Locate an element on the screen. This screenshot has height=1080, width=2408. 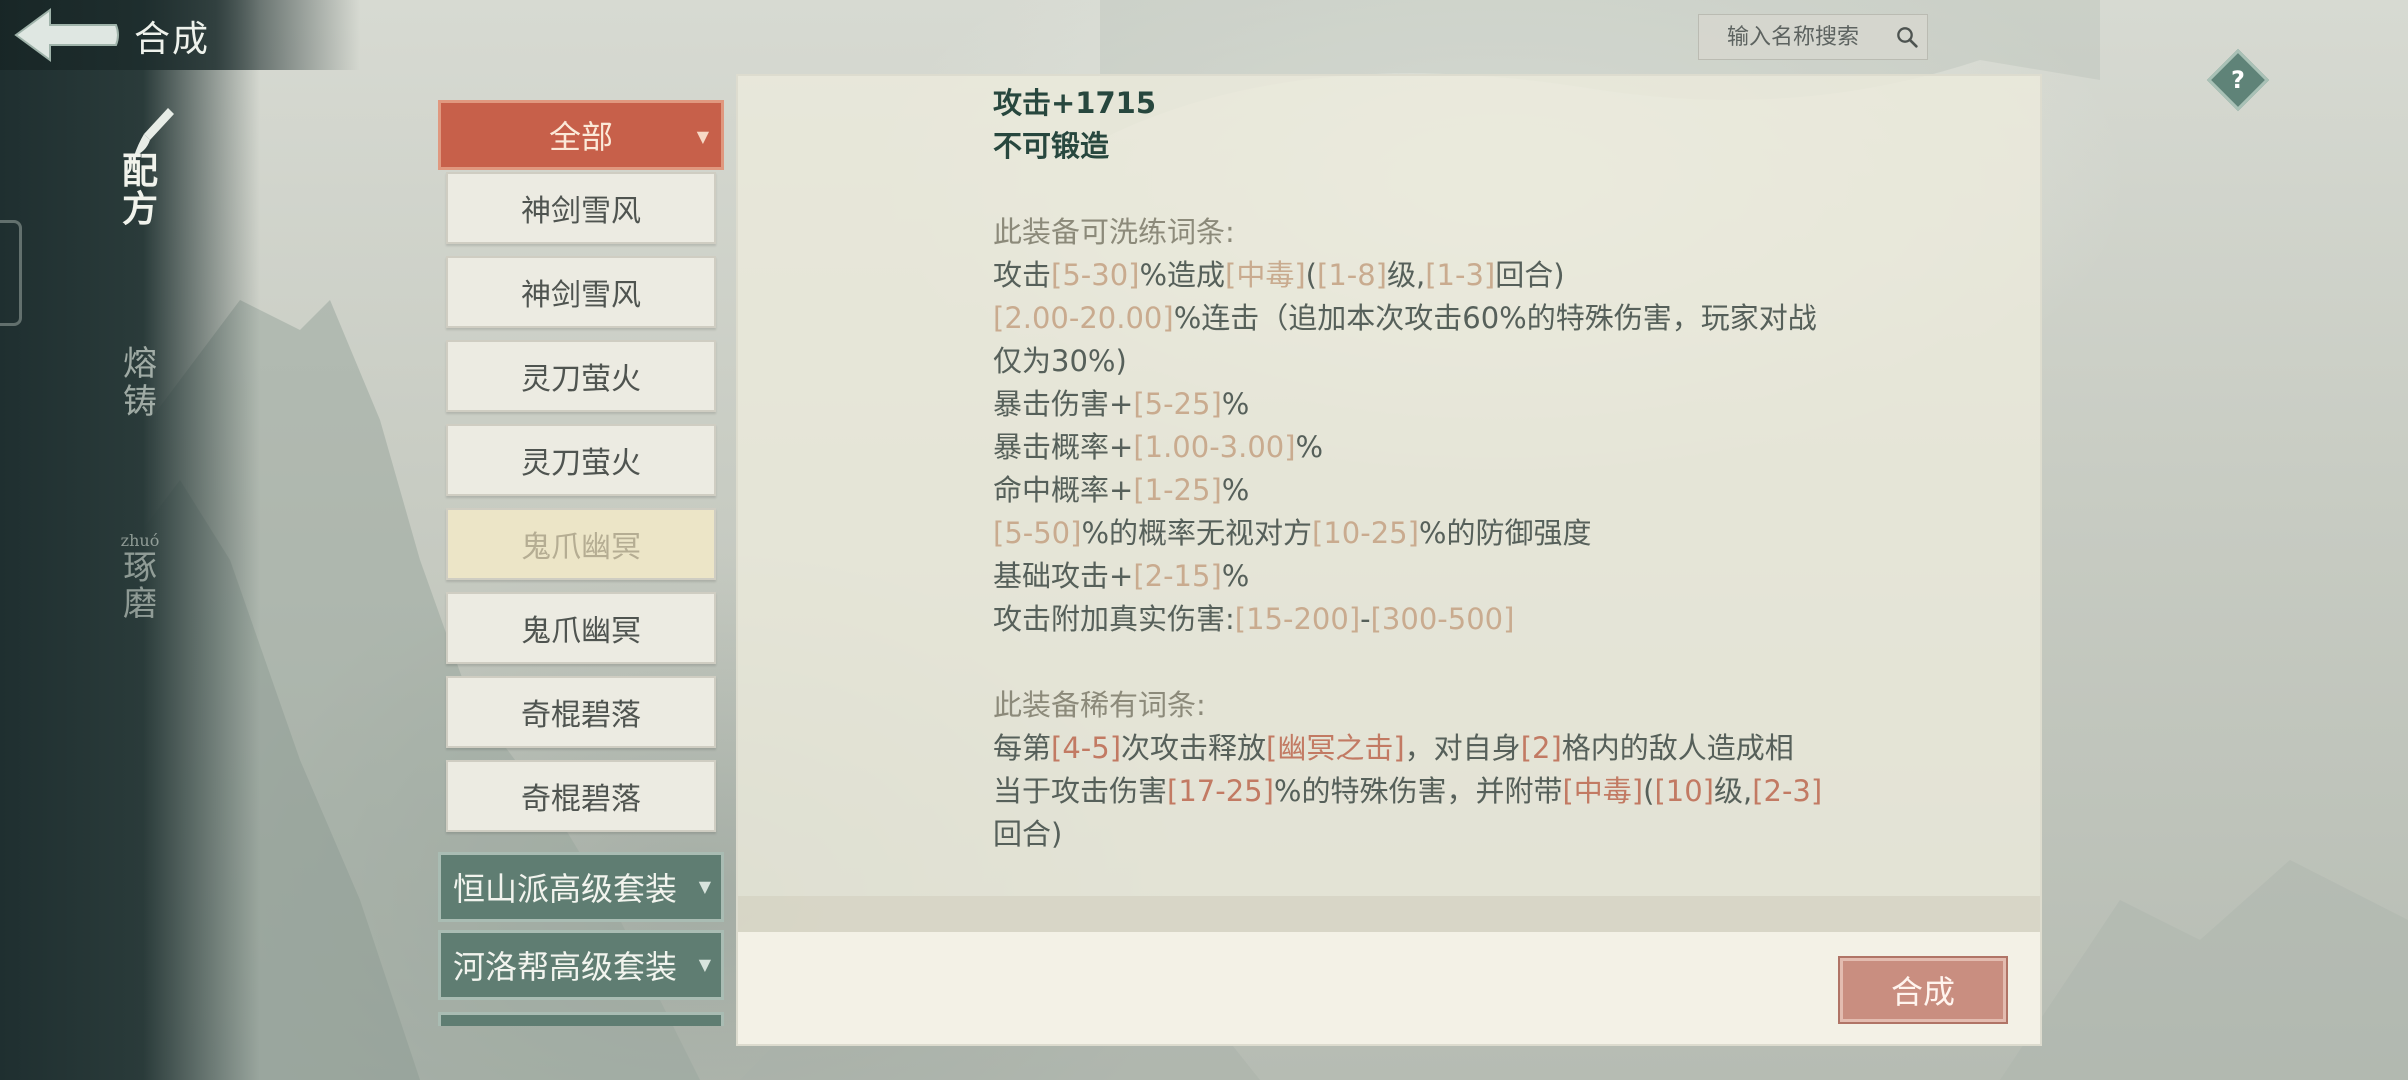
attack-stat: 攻击+1715 is located at coordinates (1075, 103).